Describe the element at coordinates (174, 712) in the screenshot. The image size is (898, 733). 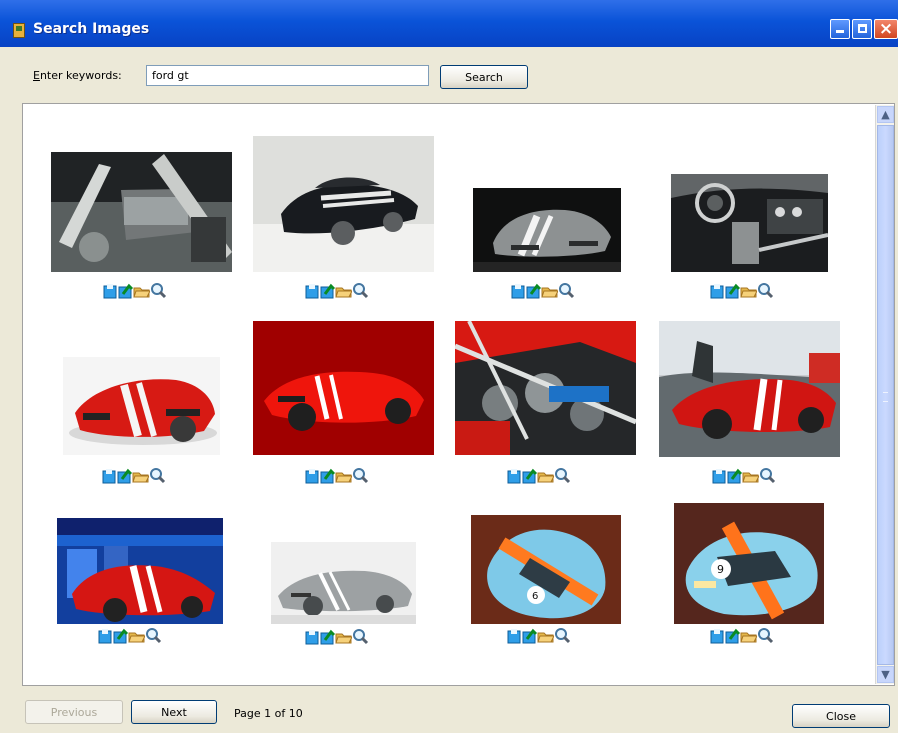
I see `next-button: Next` at that location.